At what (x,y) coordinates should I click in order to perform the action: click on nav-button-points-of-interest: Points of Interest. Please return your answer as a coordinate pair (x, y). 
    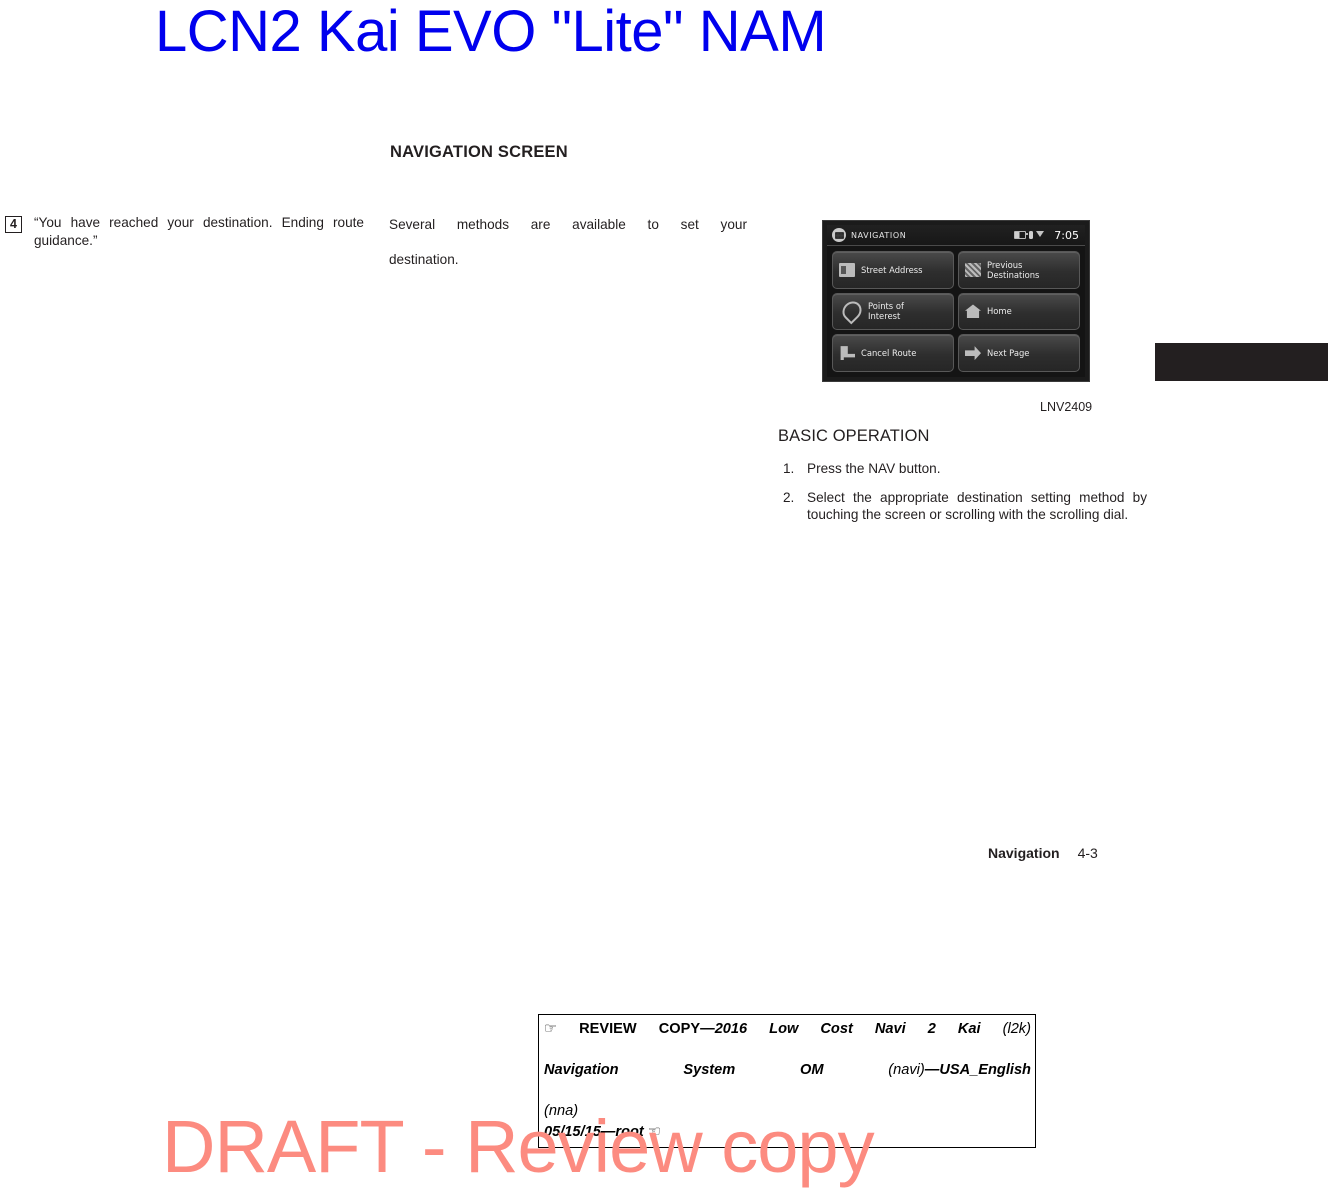
    Looking at the image, I should click on (893, 311).